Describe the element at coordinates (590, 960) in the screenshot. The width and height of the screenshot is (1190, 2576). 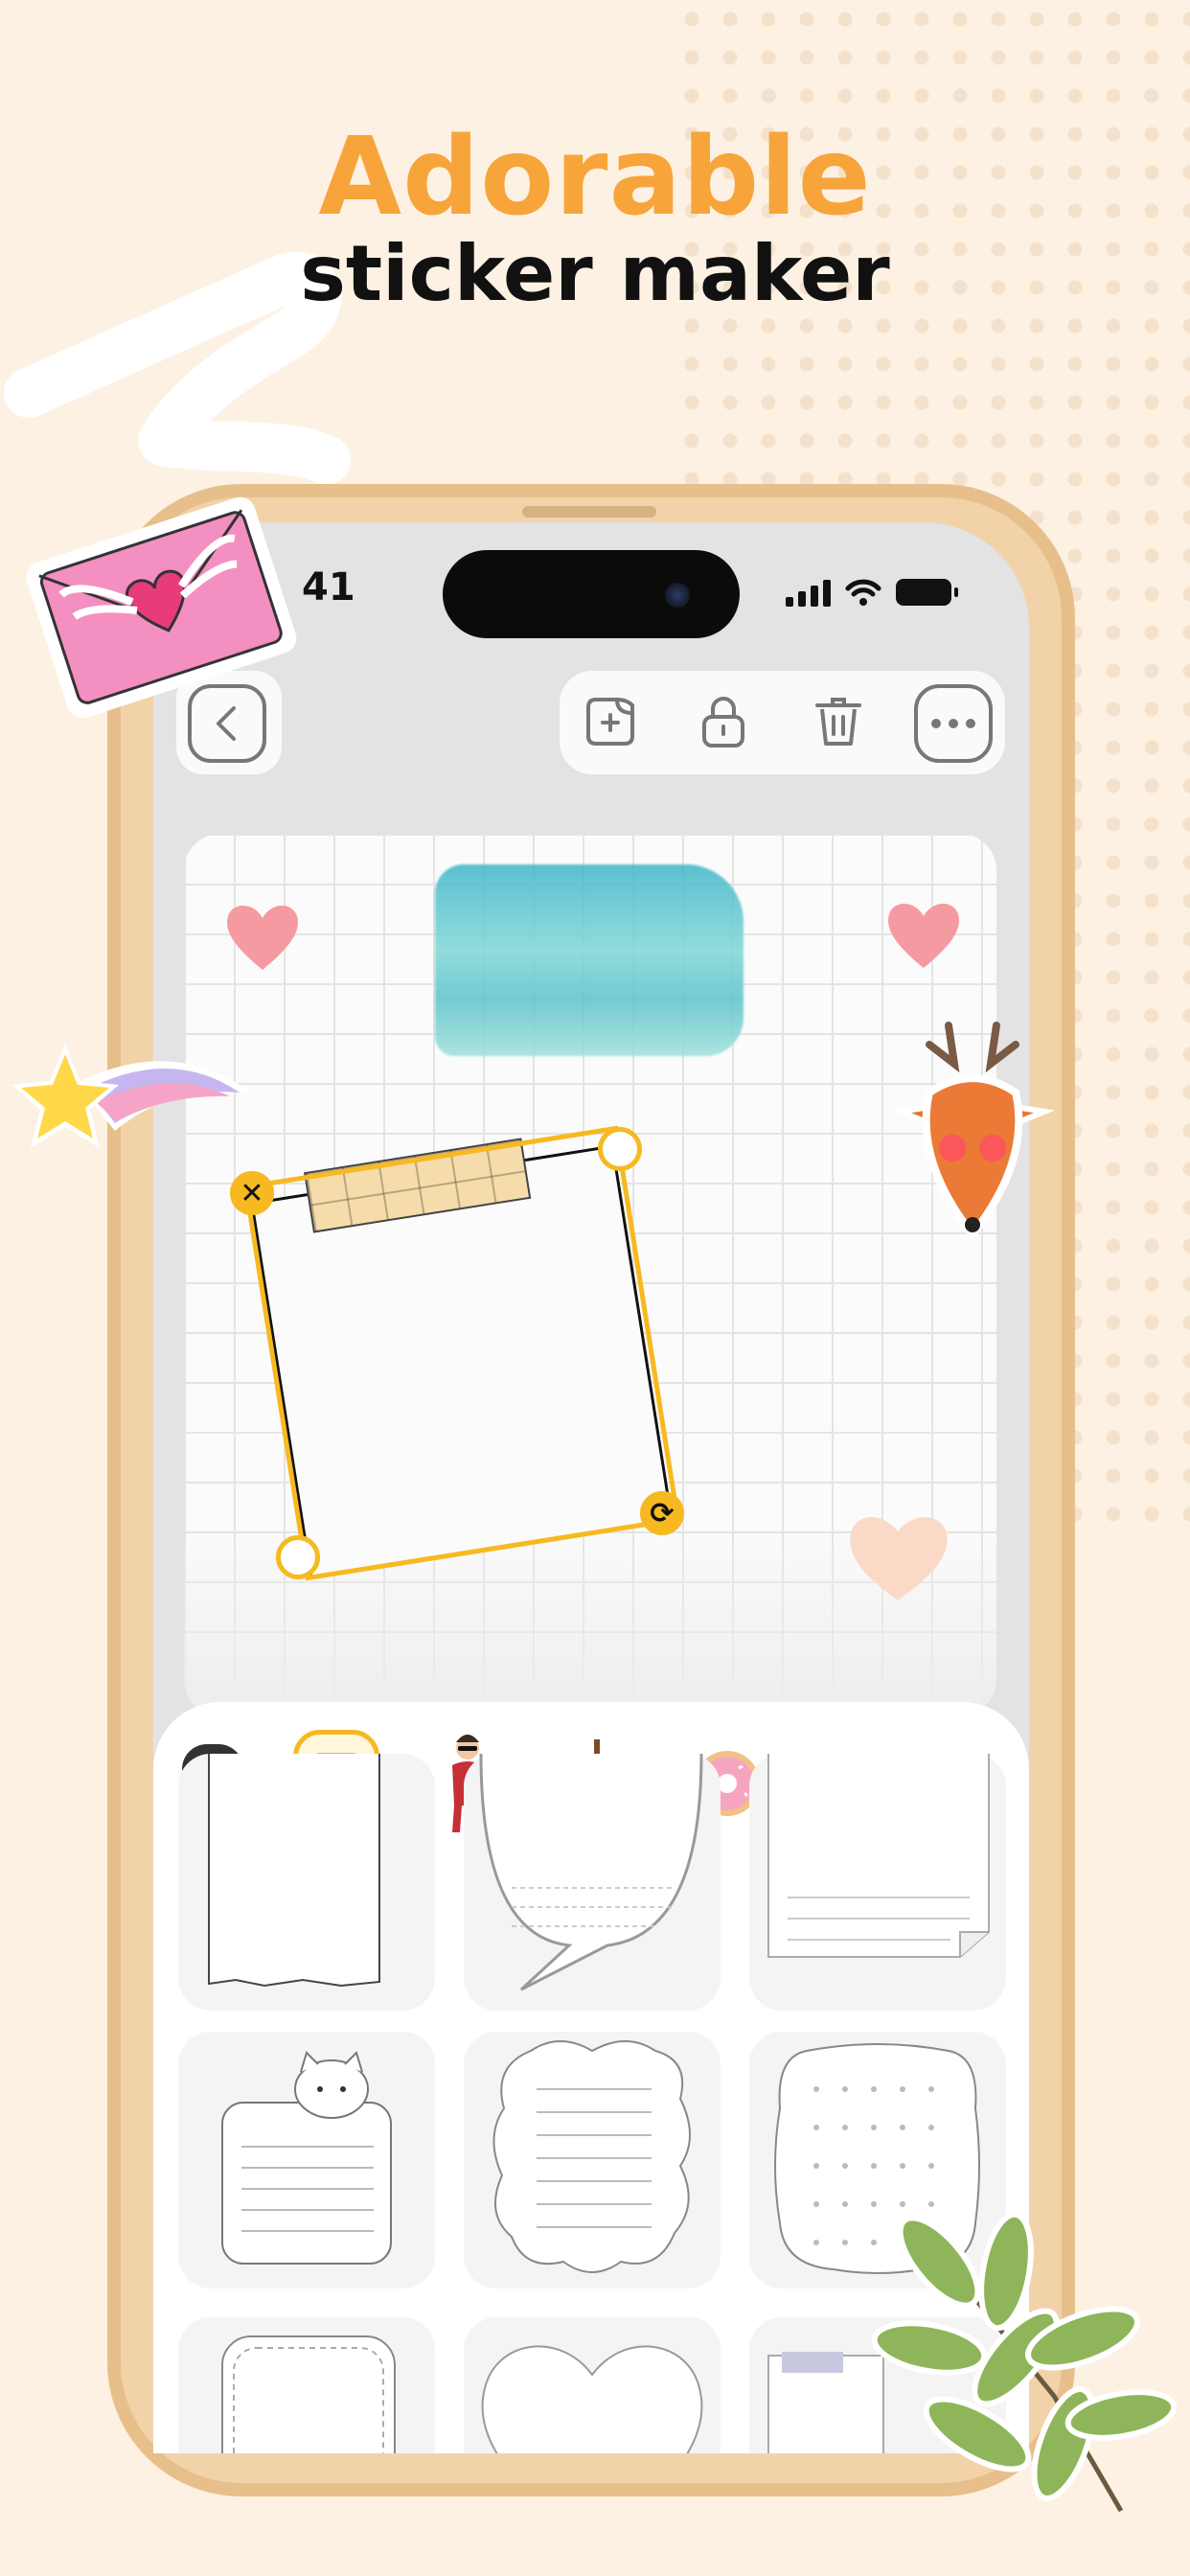
I see `watercolor-stroke-sticker` at that location.